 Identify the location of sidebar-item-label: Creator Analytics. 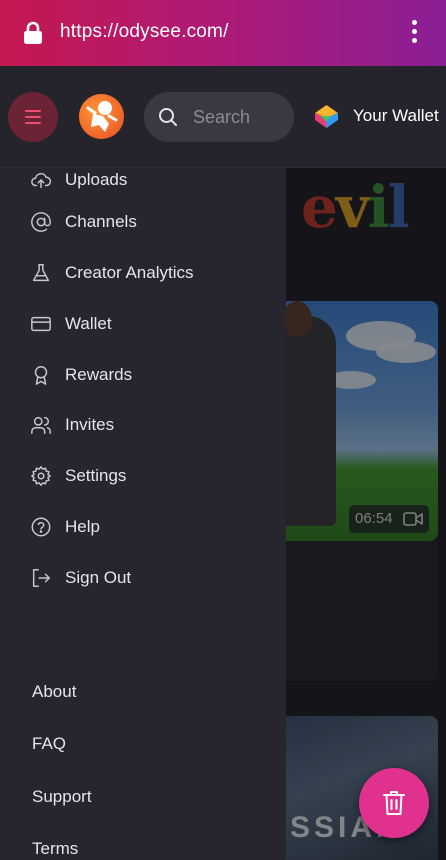
(129, 272).